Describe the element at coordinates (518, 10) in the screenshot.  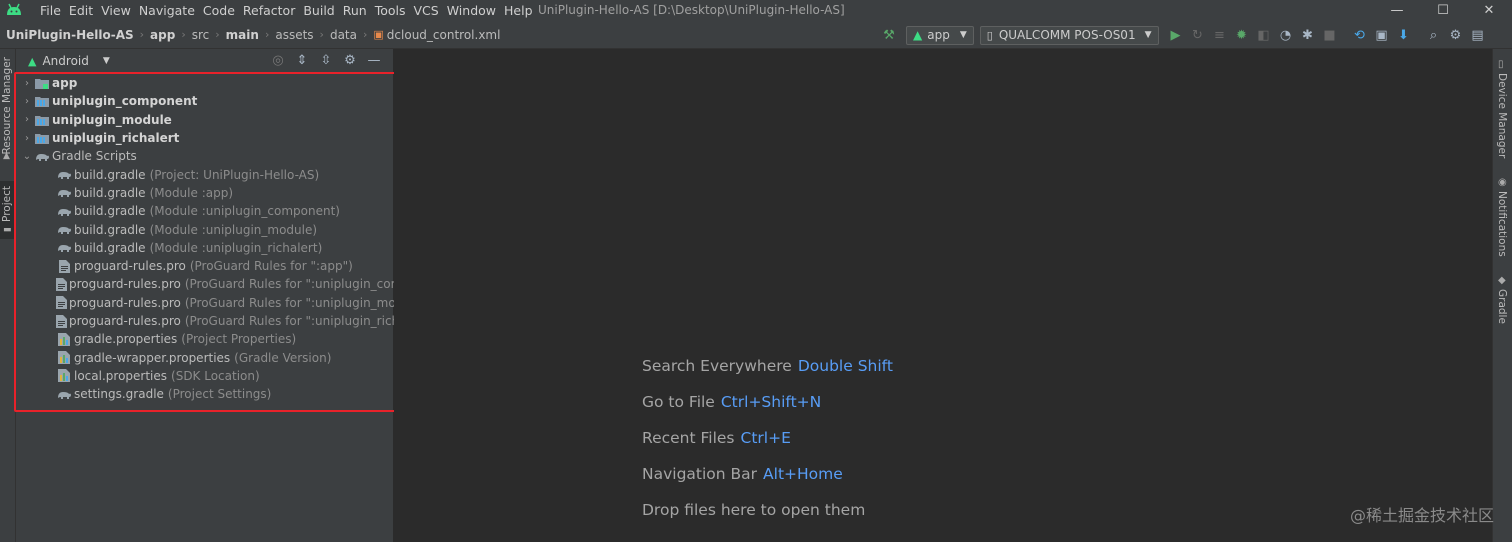
I see `menu-help: Help` at that location.